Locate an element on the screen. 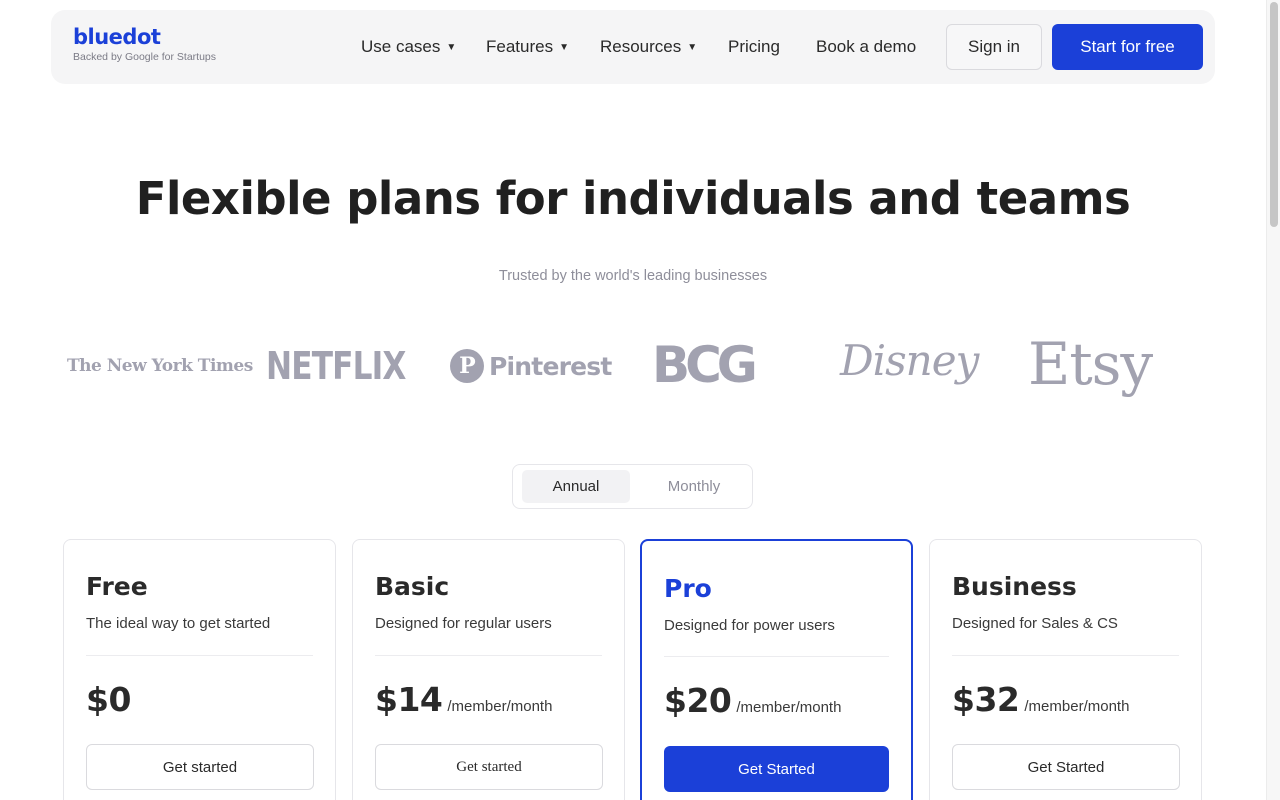 This screenshot has width=1280, height=800. nav-resources-label: Resources is located at coordinates (641, 46).